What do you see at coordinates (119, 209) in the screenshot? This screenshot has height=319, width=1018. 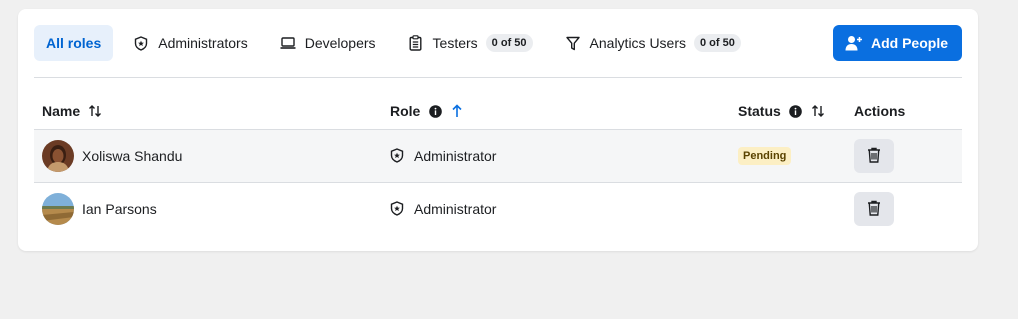 I see `person-name: Ian Parsons` at bounding box center [119, 209].